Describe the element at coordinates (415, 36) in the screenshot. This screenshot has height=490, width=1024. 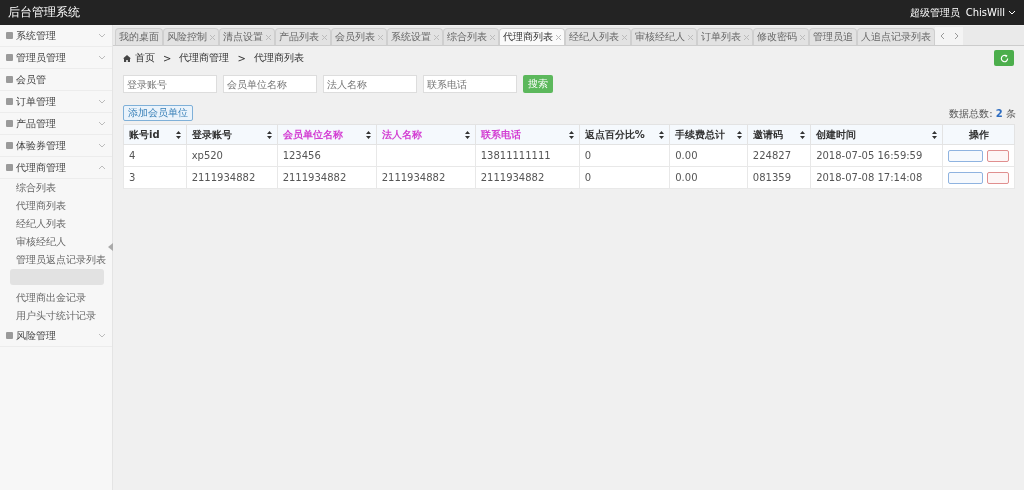
I see `page-tab: 系统设置` at that location.